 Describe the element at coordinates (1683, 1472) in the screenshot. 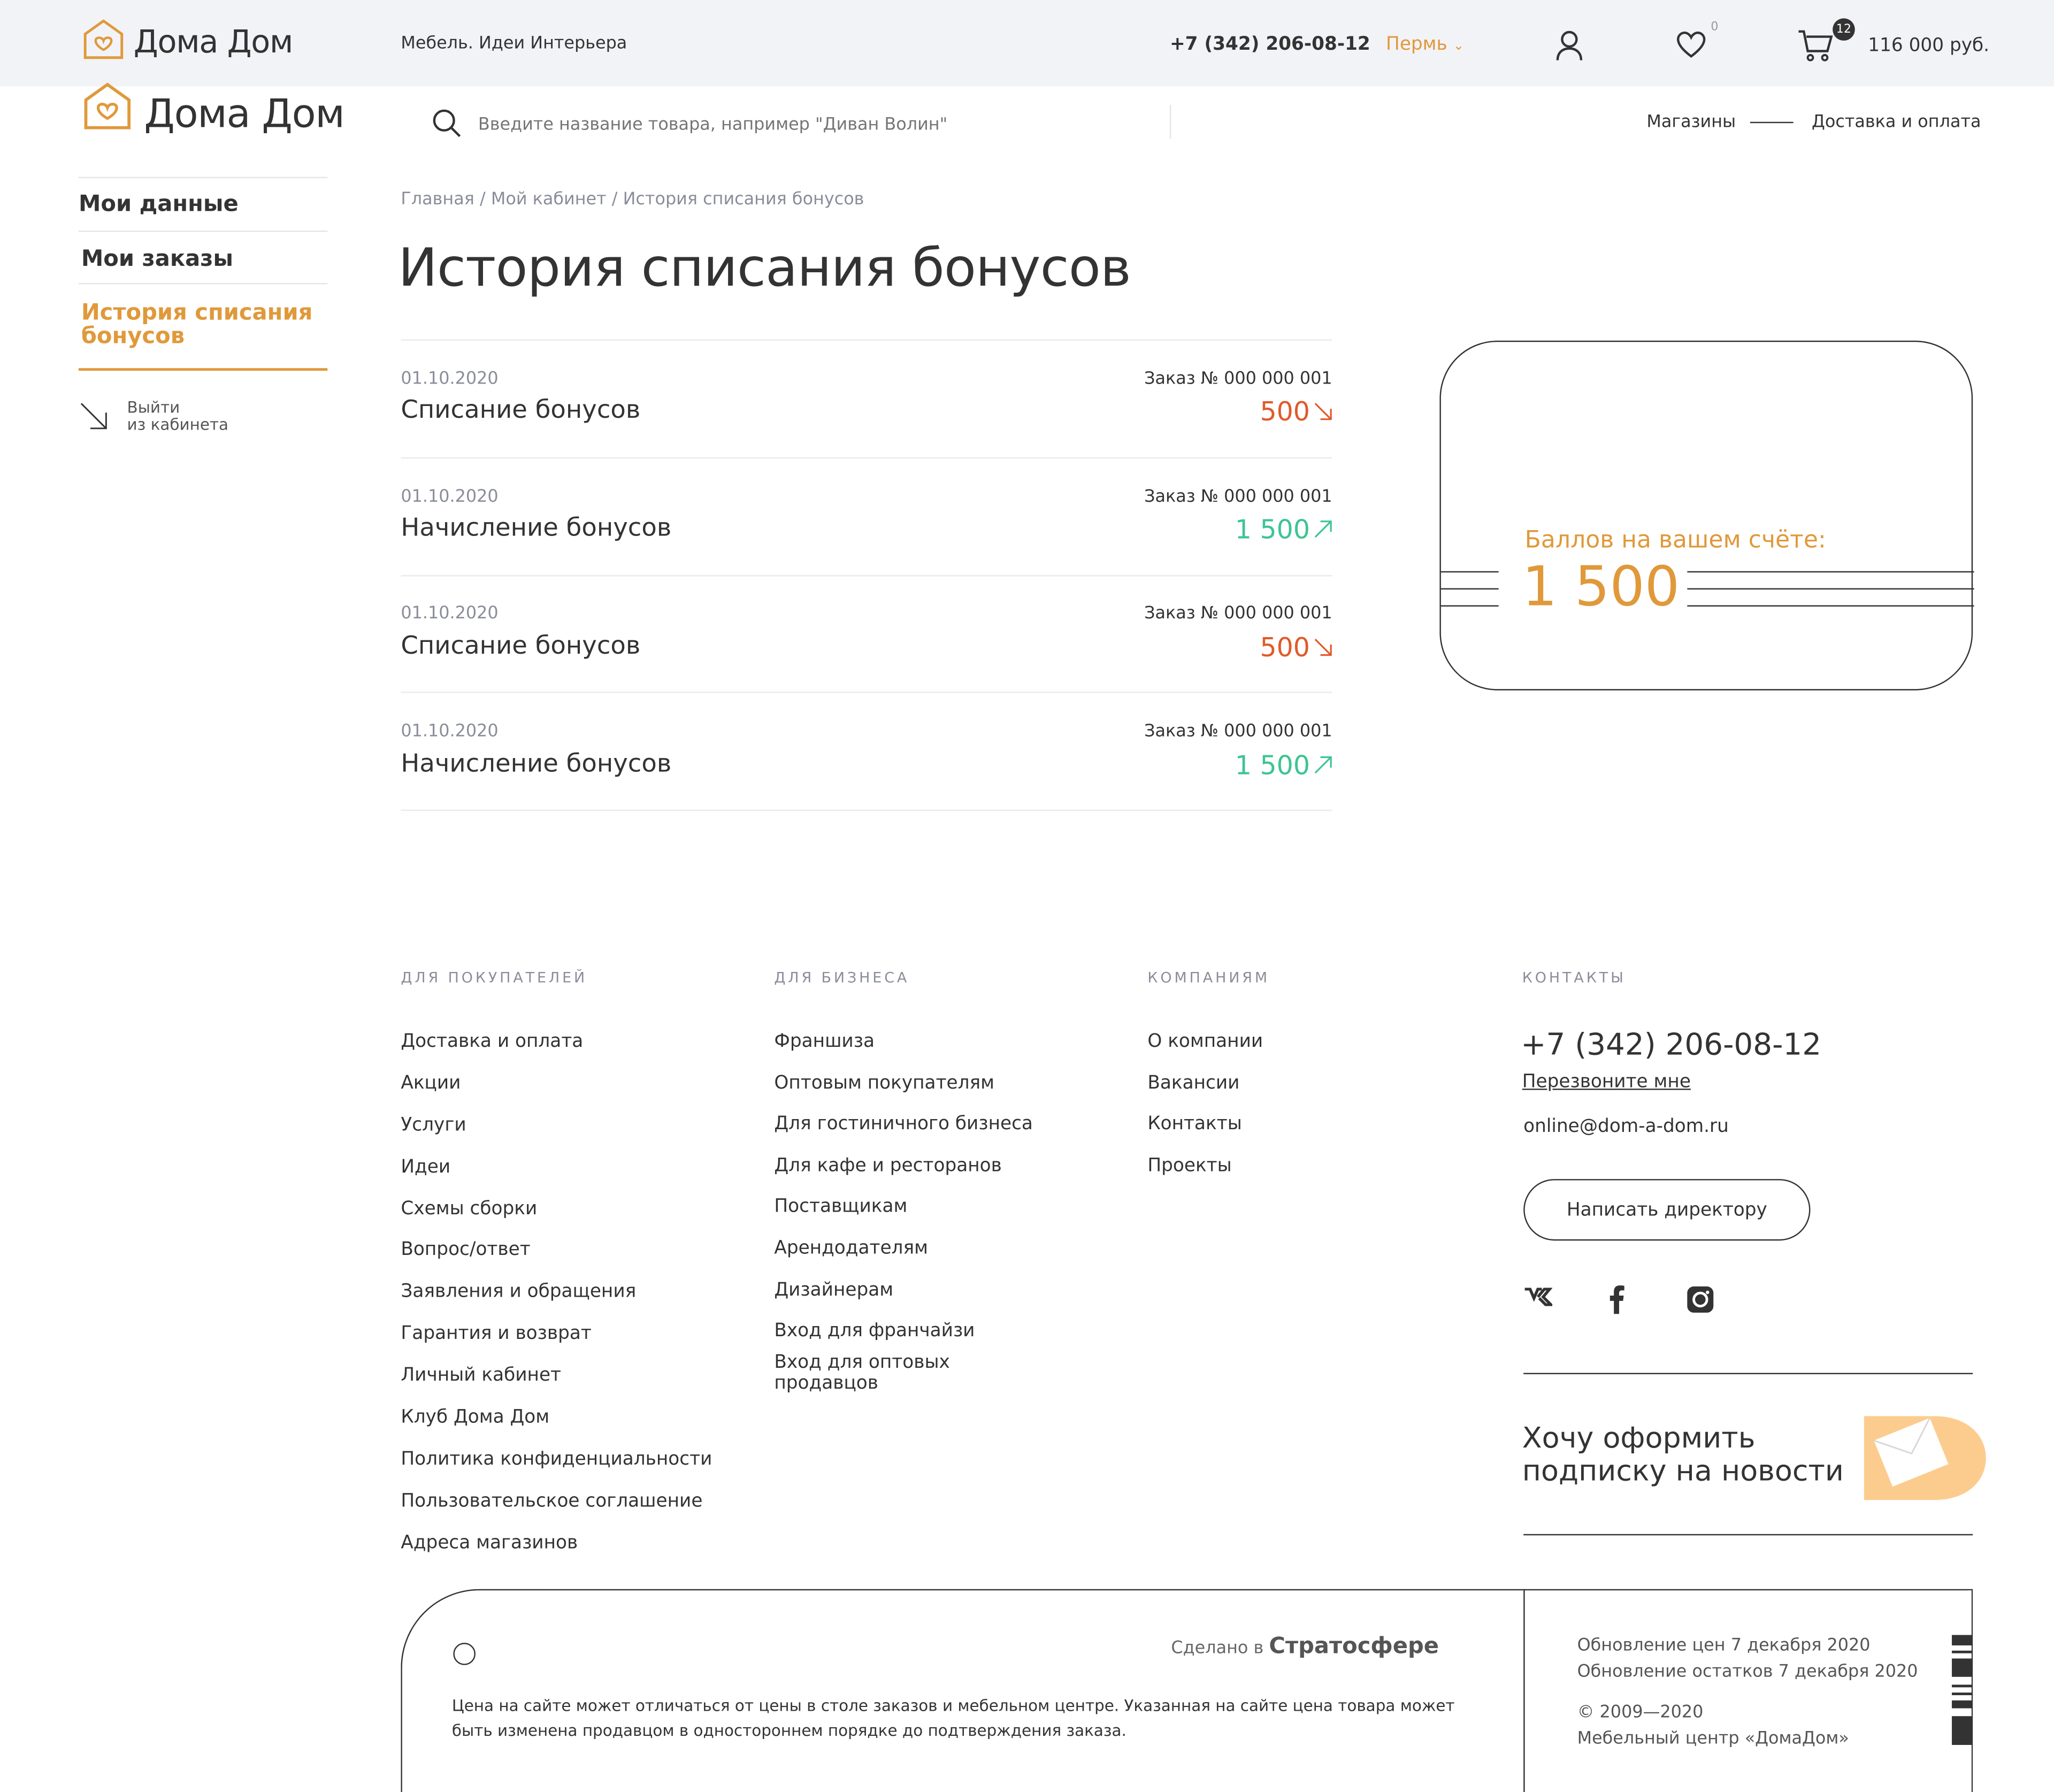

I see `subscribe-line2: подписку на новости` at that location.